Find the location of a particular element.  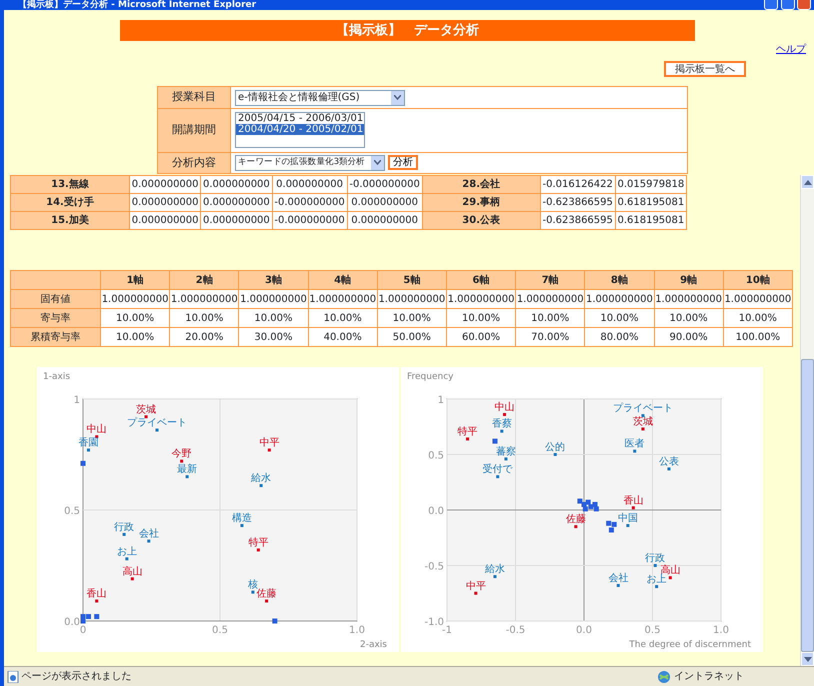

select-field: e-情報社会と情報倫理(GS) is located at coordinates (320, 98).